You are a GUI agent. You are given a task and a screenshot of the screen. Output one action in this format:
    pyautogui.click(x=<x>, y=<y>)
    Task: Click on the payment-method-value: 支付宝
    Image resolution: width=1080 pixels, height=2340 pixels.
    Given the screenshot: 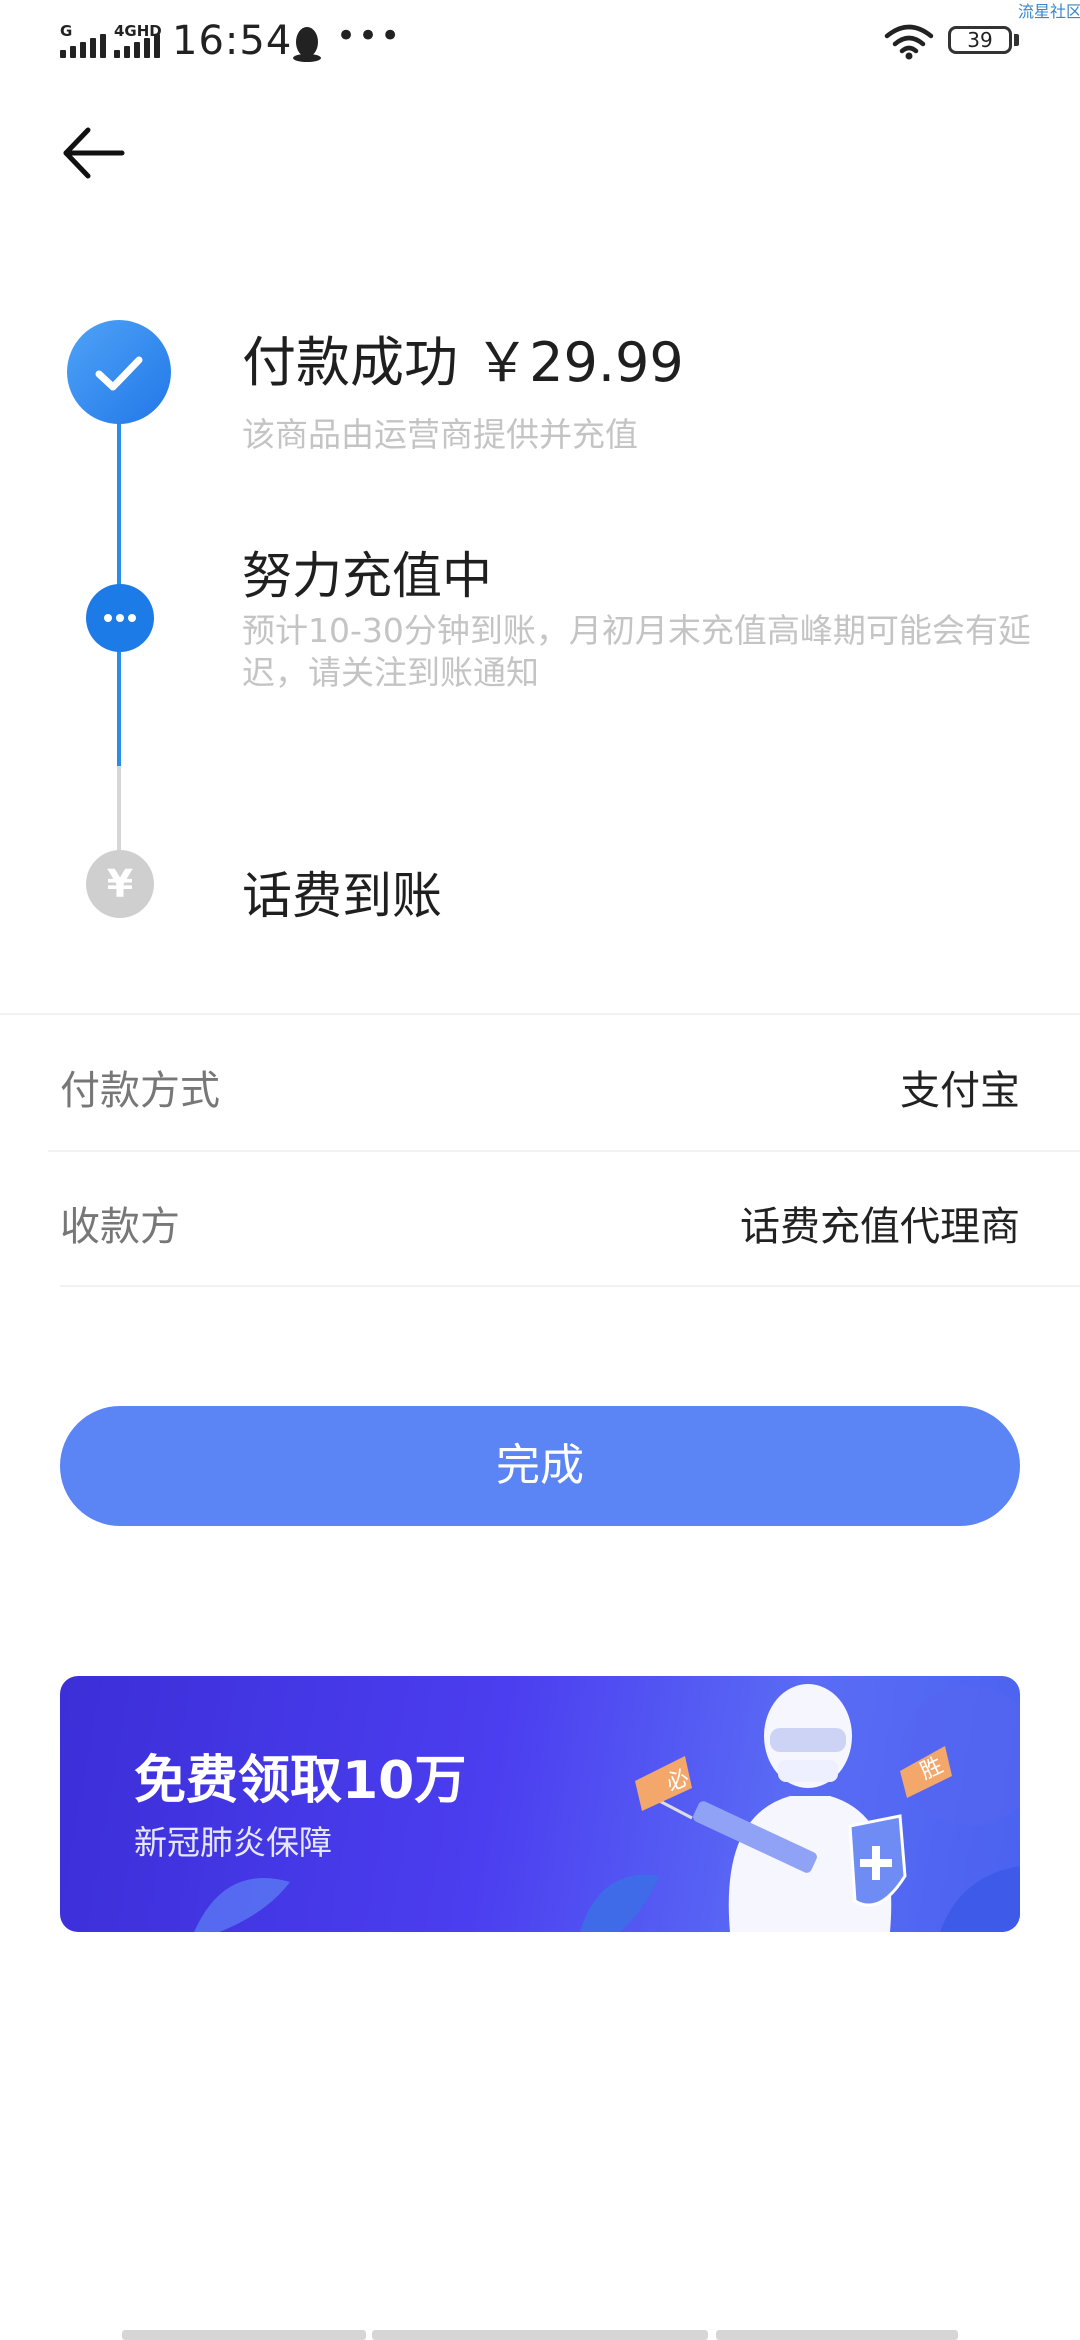 What is the action you would take?
    pyautogui.click(x=960, y=1091)
    